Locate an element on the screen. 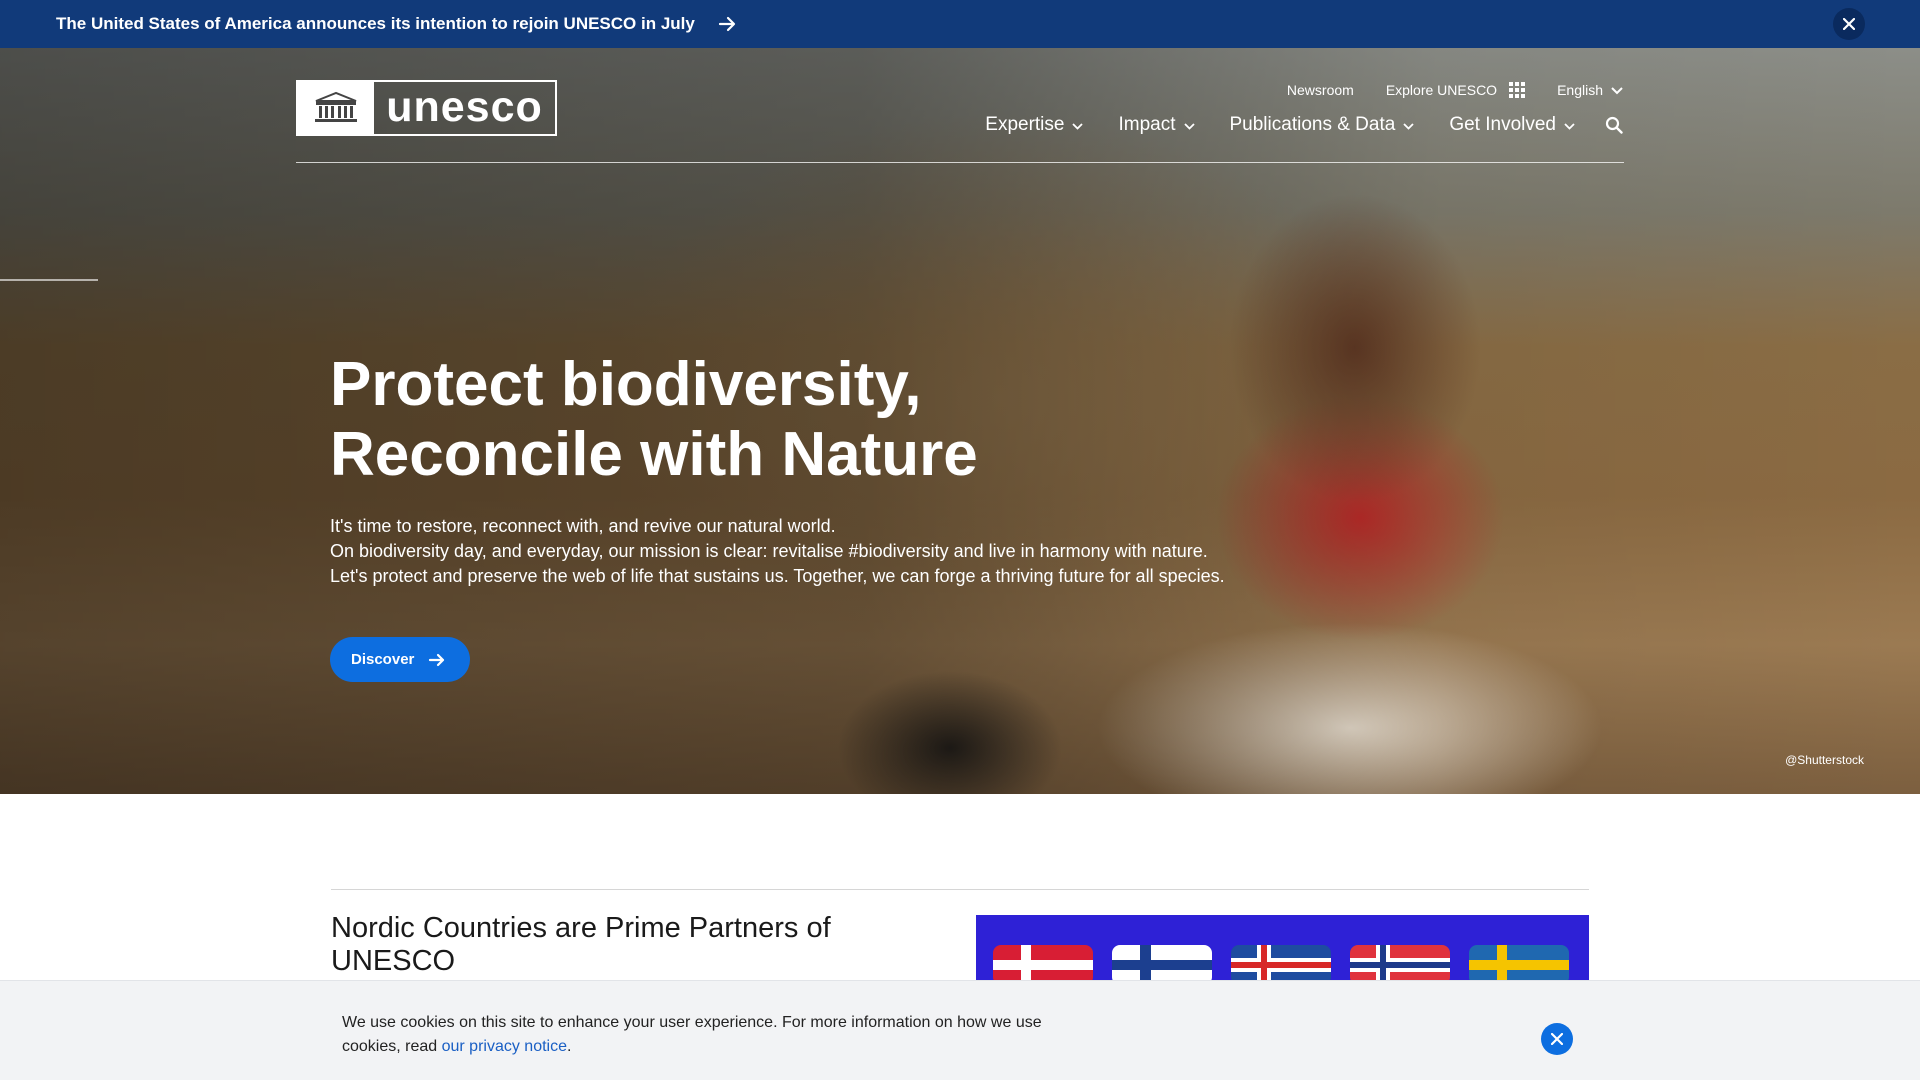  temple-emblem-icon is located at coordinates (336, 108).